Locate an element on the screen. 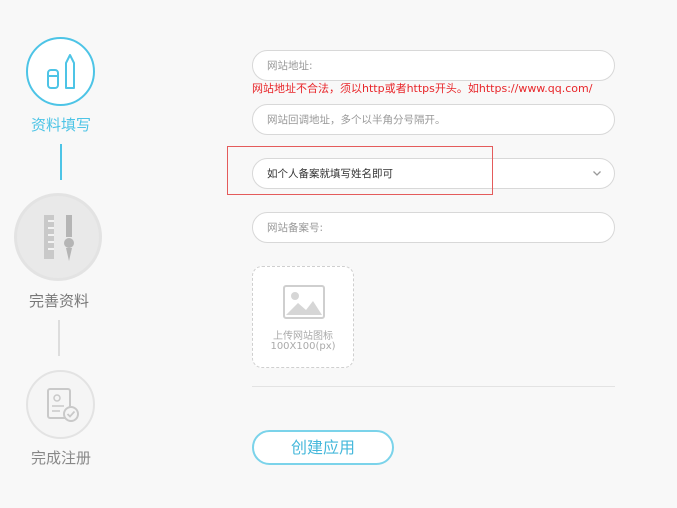 The height and width of the screenshot is (508, 677). image-icon is located at coordinates (304, 302).